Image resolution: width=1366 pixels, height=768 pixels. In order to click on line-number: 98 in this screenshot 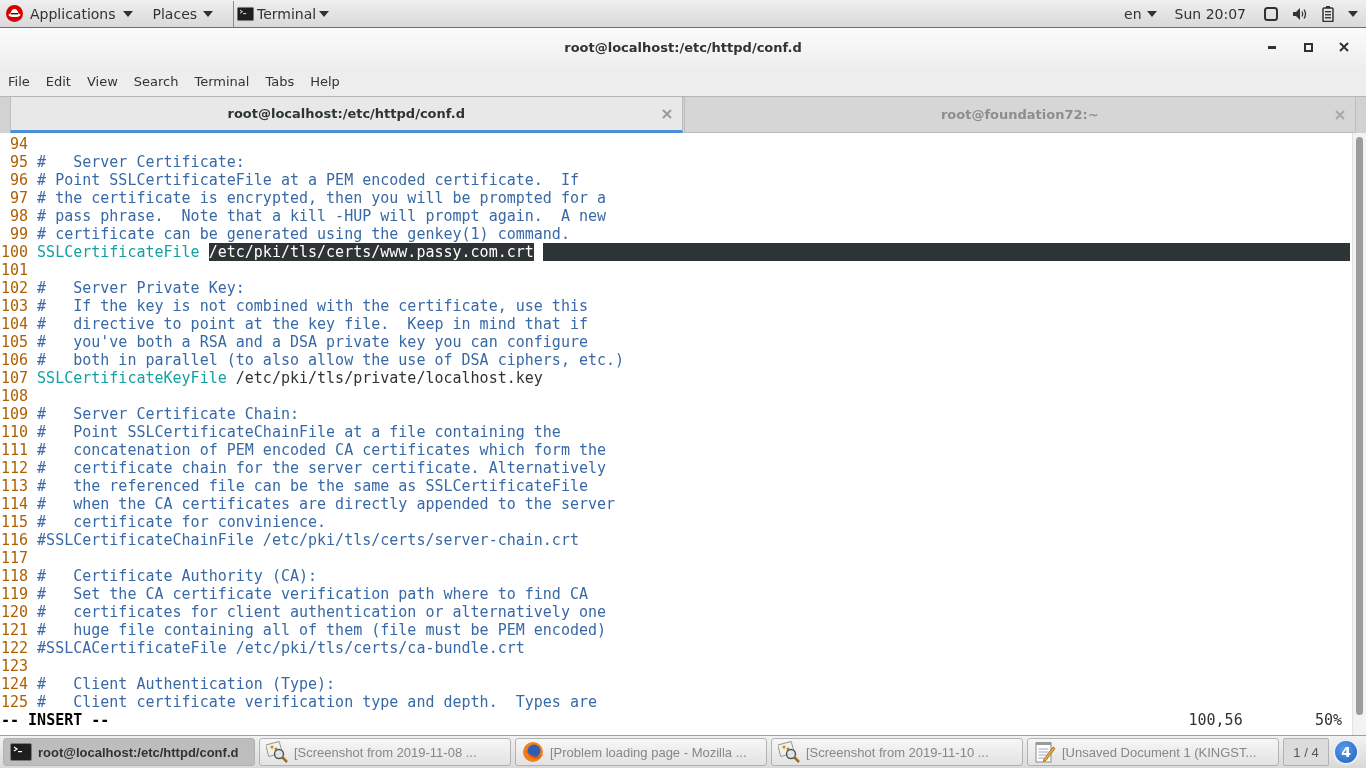, I will do `click(19, 216)`.